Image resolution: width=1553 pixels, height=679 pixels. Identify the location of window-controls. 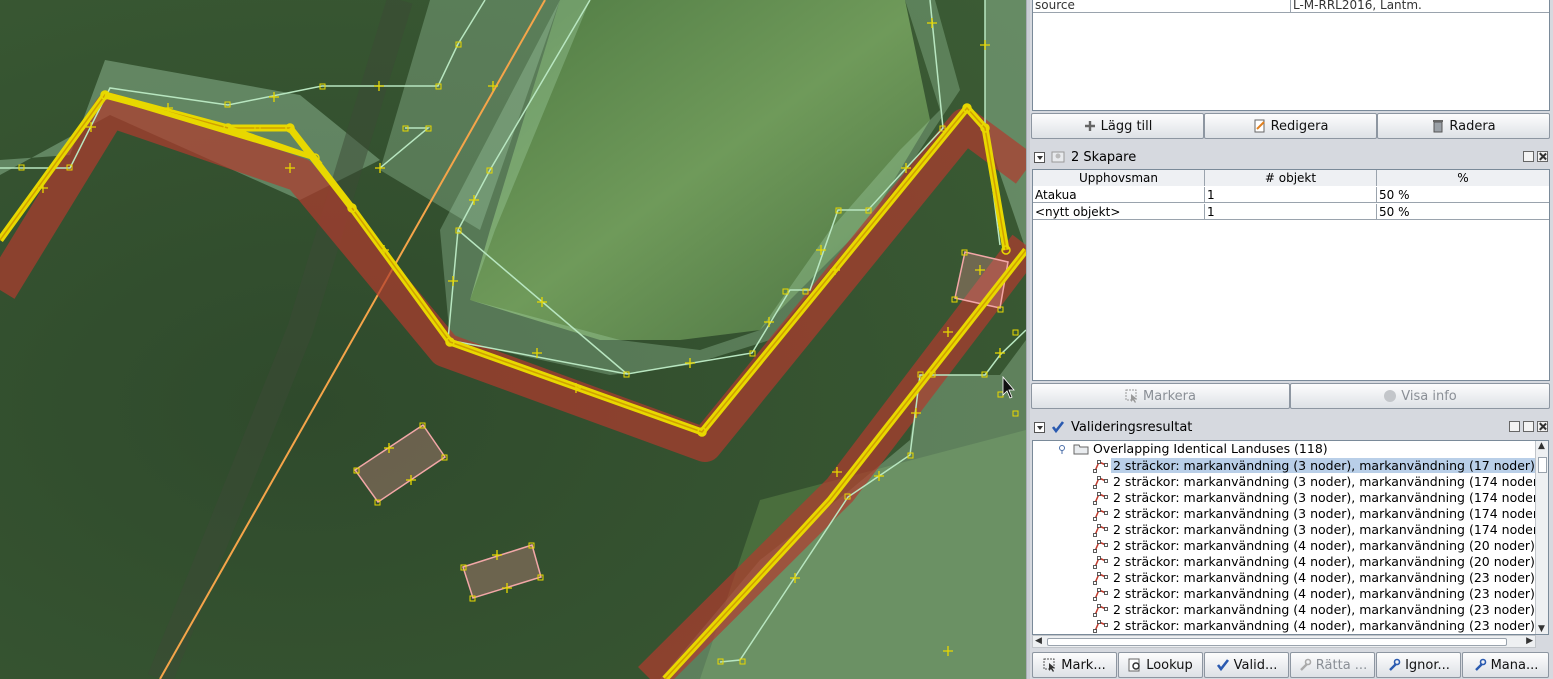
(1535, 156).